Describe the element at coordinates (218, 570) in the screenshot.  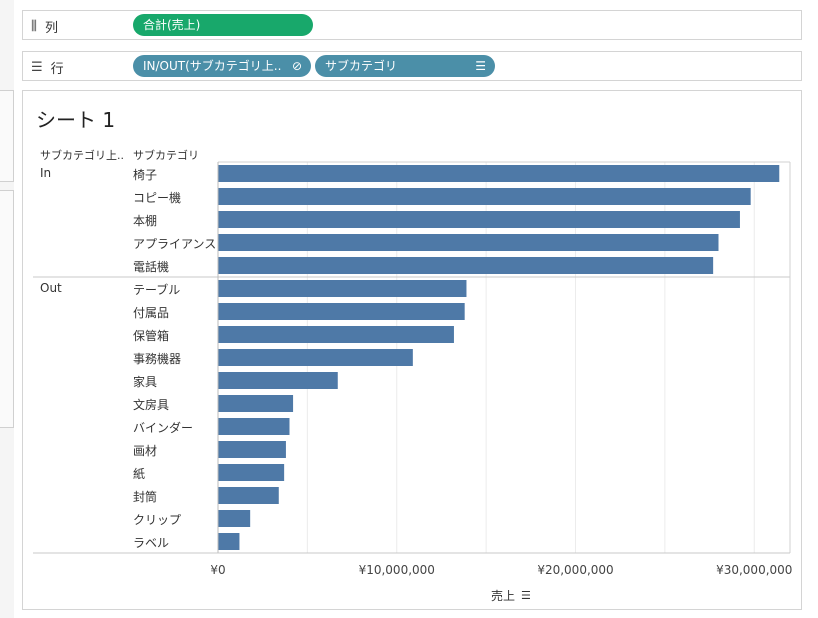
I see `x-tick-label: ¥0` at that location.